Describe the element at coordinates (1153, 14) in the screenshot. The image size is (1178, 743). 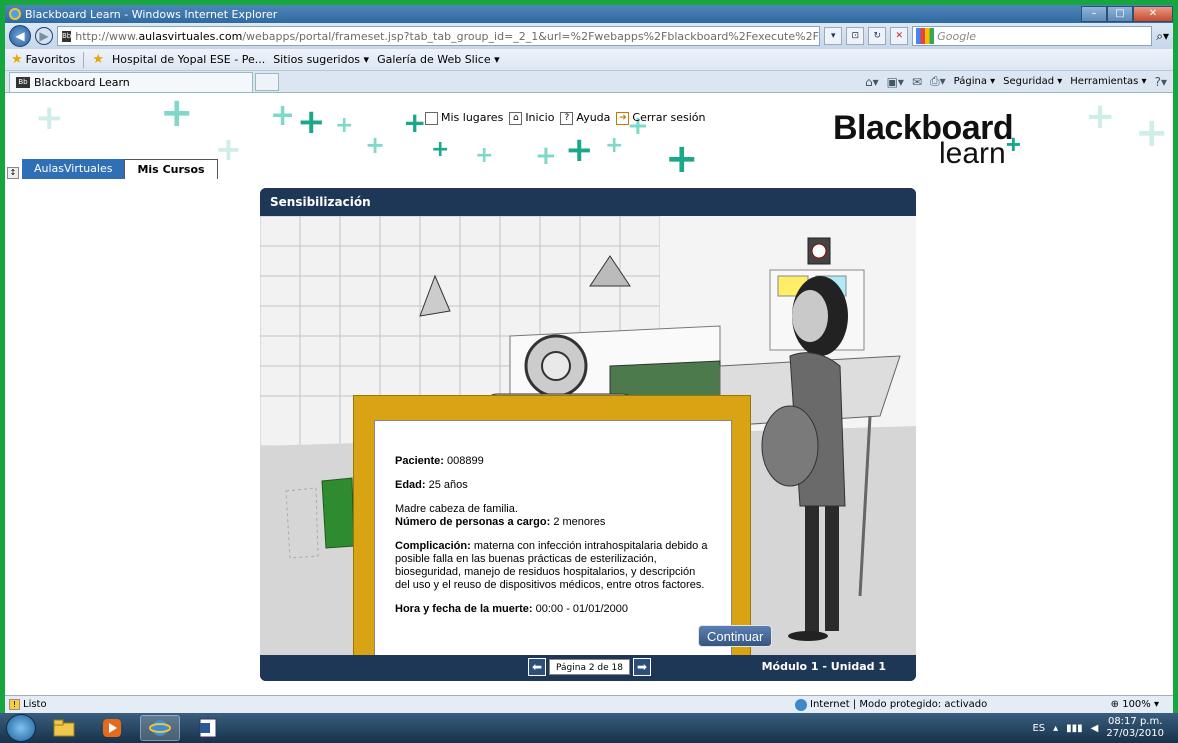
I see `close-button: ✕` at that location.